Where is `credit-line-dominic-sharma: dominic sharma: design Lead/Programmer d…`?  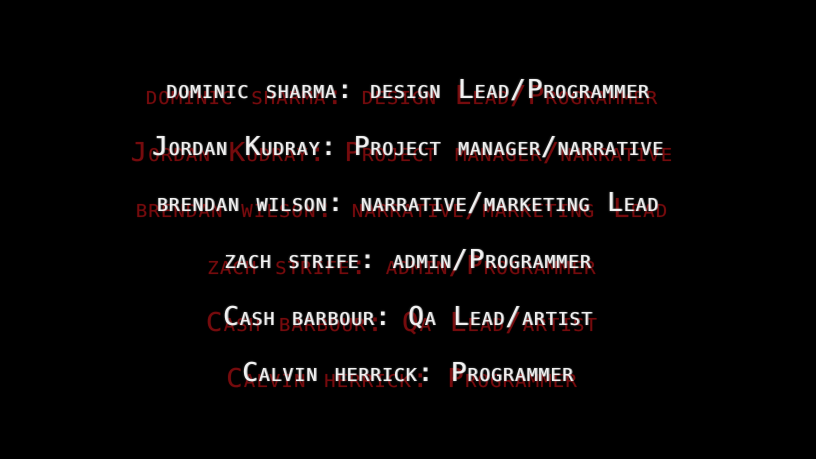
credit-line-dominic-sharma: dominic sharma: design Lead/Programmer d… is located at coordinates (408, 92).